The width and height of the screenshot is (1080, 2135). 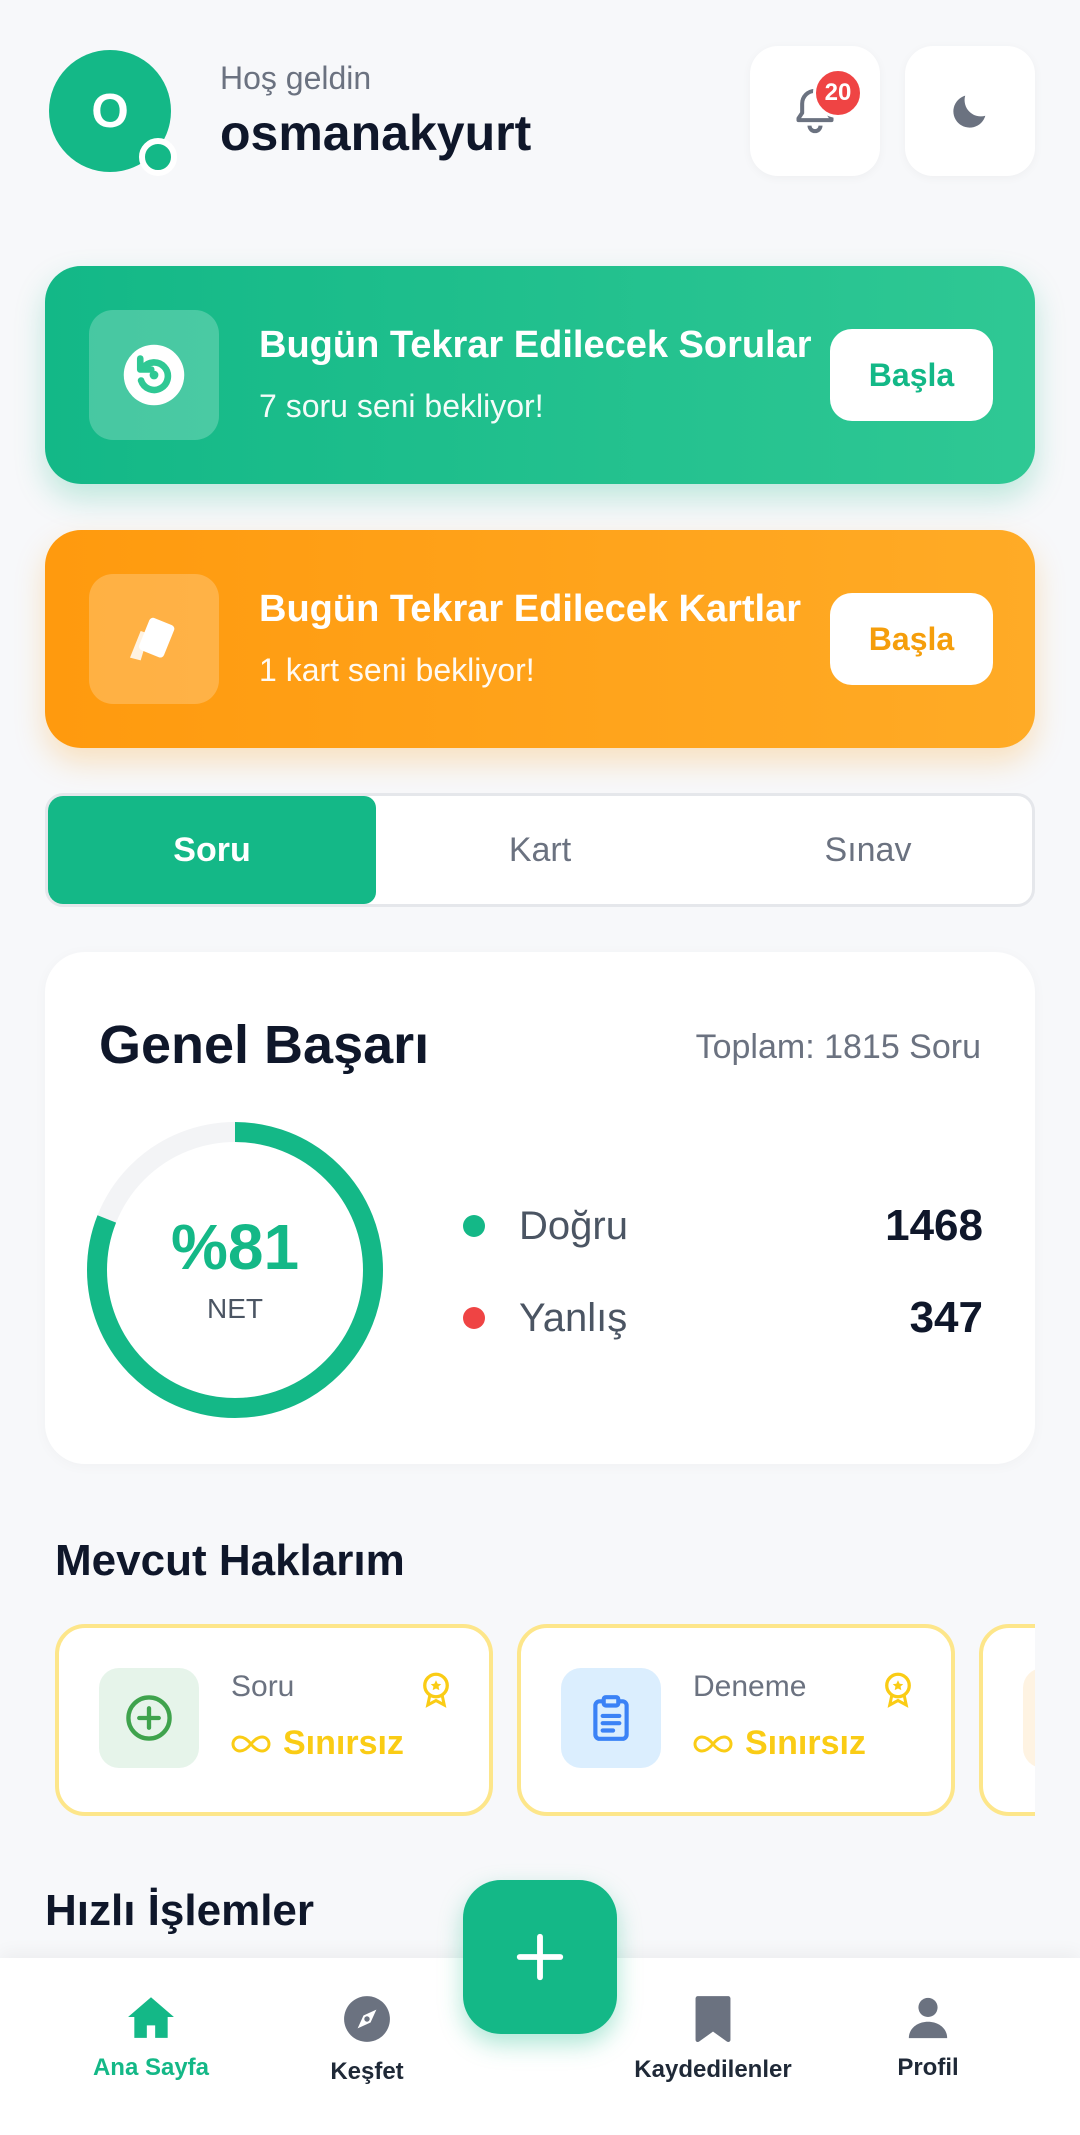 I want to click on success-title: Genel Başarı, so click(x=264, y=1045).